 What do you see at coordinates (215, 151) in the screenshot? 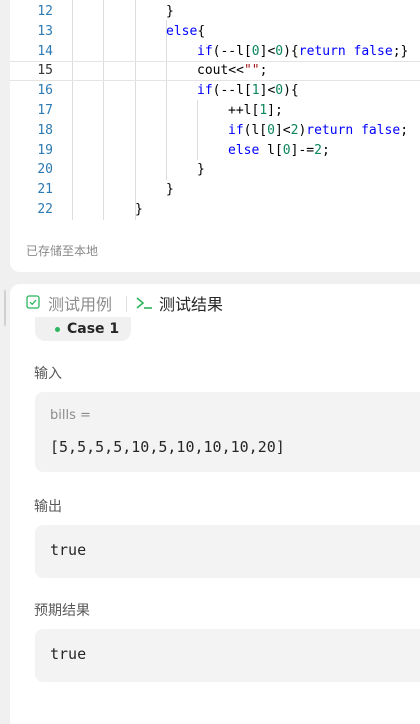
I see `code-line: 19 else l[0]-=2;` at bounding box center [215, 151].